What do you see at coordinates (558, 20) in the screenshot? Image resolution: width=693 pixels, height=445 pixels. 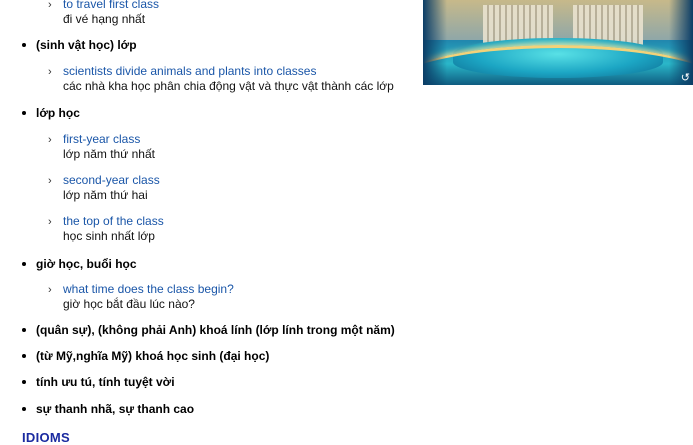 I see `ad-sky` at bounding box center [558, 20].